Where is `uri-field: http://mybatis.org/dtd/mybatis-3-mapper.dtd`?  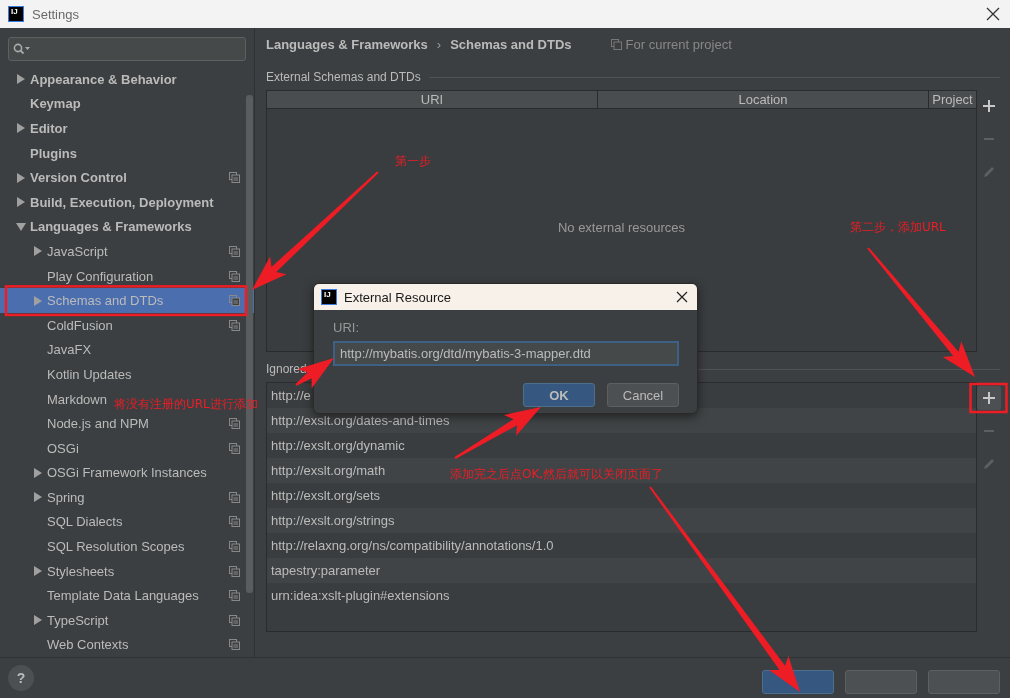 uri-field: http://mybatis.org/dtd/mybatis-3-mapper.dtd is located at coordinates (506, 353).